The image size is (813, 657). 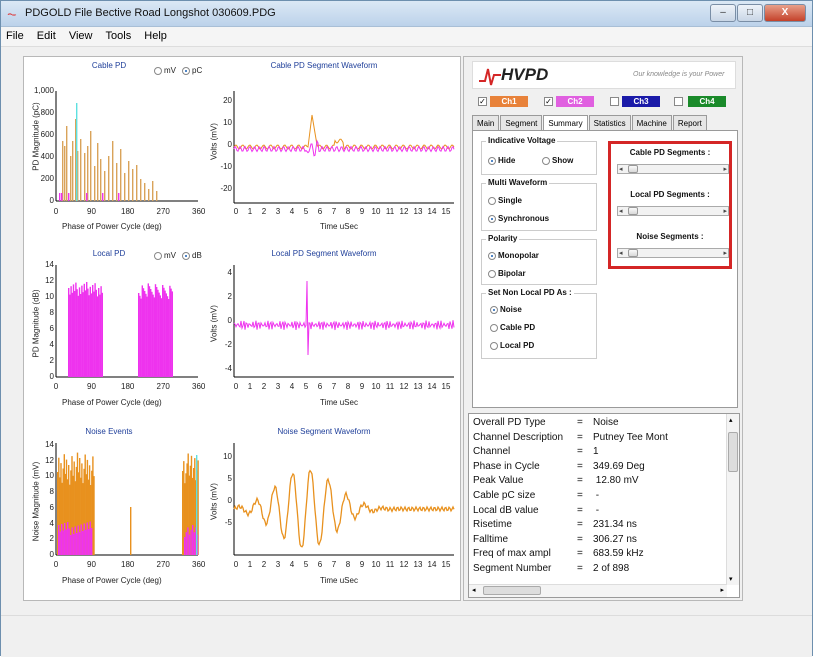 What do you see at coordinates (15, 34) in the screenshot?
I see `menu-file: File` at bounding box center [15, 34].